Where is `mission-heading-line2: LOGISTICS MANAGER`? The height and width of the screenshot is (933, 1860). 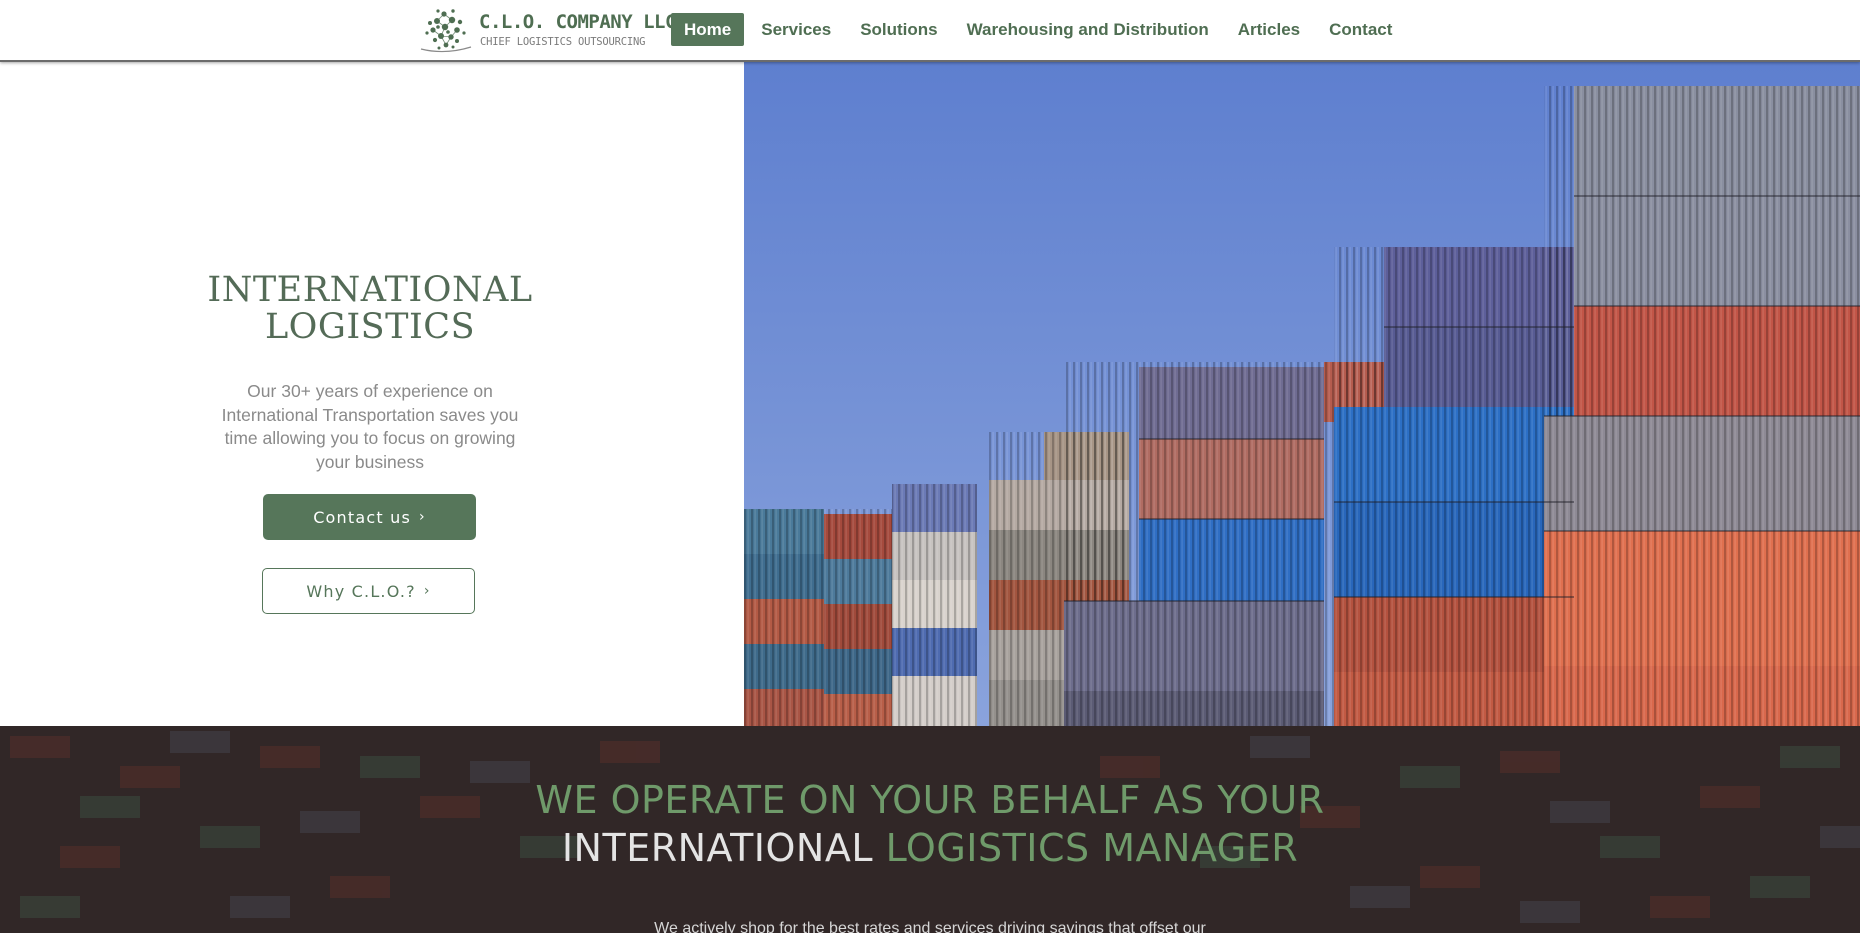
mission-heading-line2: LOGISTICS MANAGER is located at coordinates (1092, 848).